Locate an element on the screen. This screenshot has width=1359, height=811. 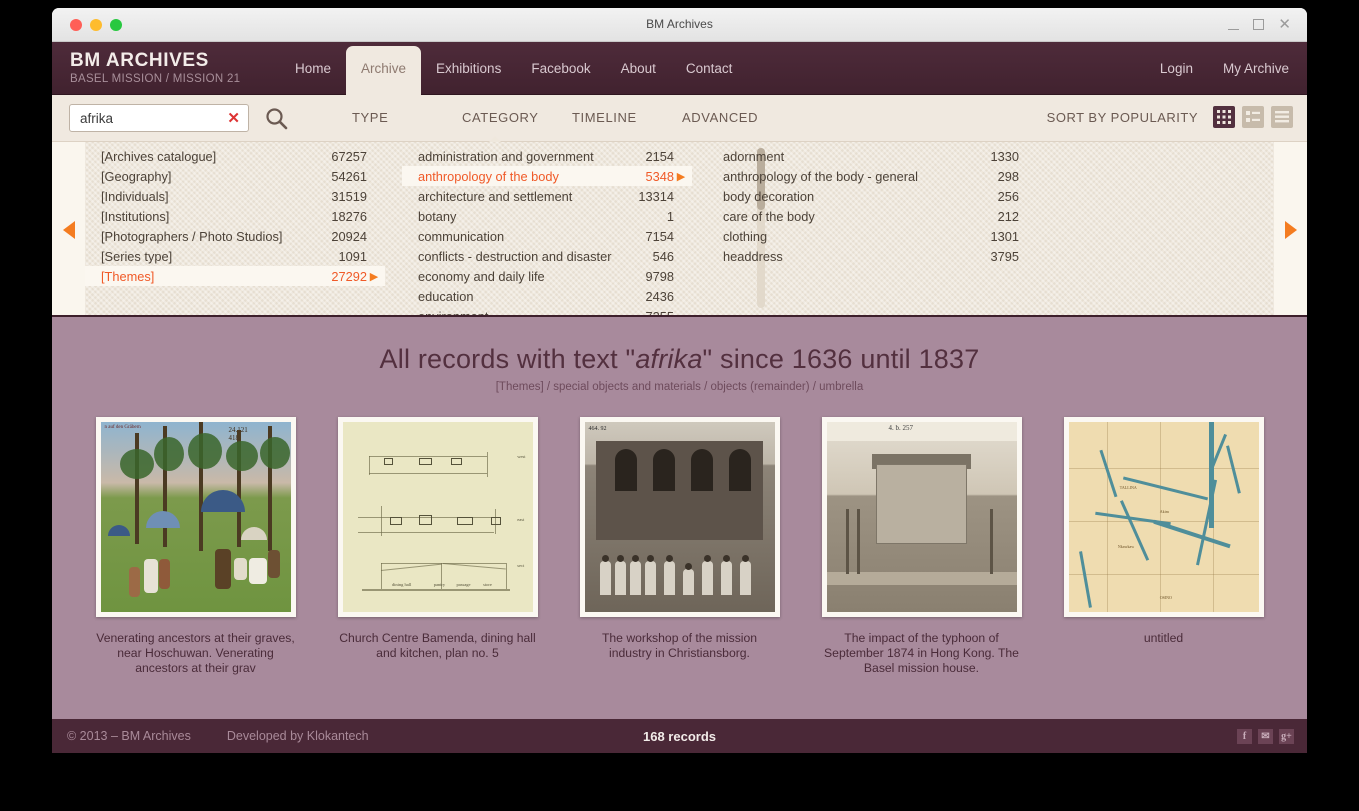
nav-item-exhibitions: Exhibitions is located at coordinates (468, 68).